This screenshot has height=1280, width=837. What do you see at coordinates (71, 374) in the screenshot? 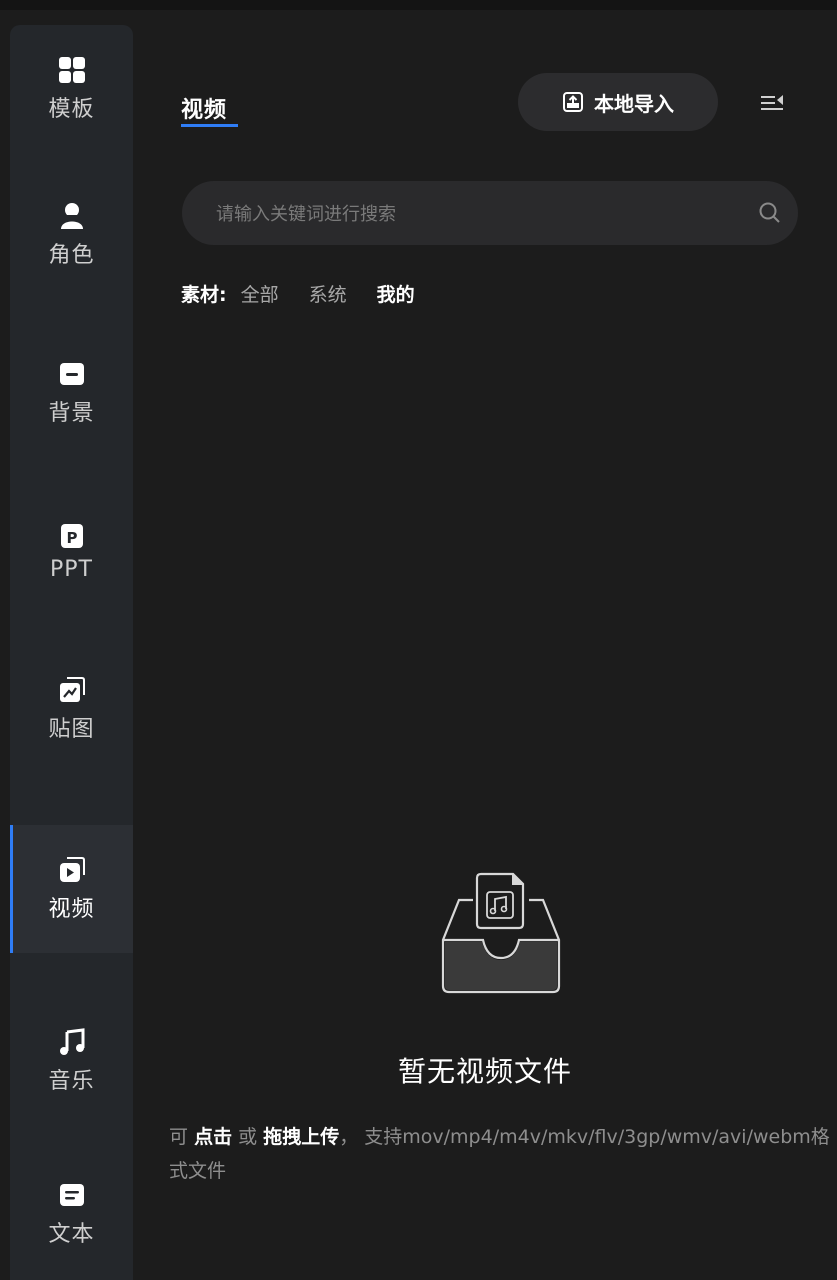
I see `background-icon` at bounding box center [71, 374].